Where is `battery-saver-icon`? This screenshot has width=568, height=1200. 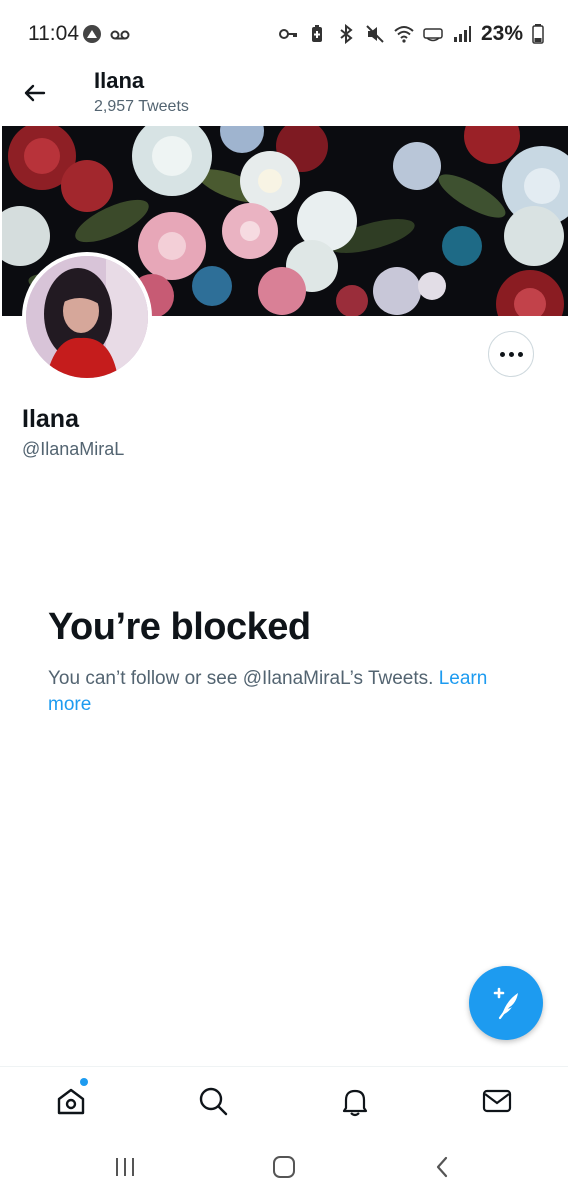 battery-saver-icon is located at coordinates (316, 33).